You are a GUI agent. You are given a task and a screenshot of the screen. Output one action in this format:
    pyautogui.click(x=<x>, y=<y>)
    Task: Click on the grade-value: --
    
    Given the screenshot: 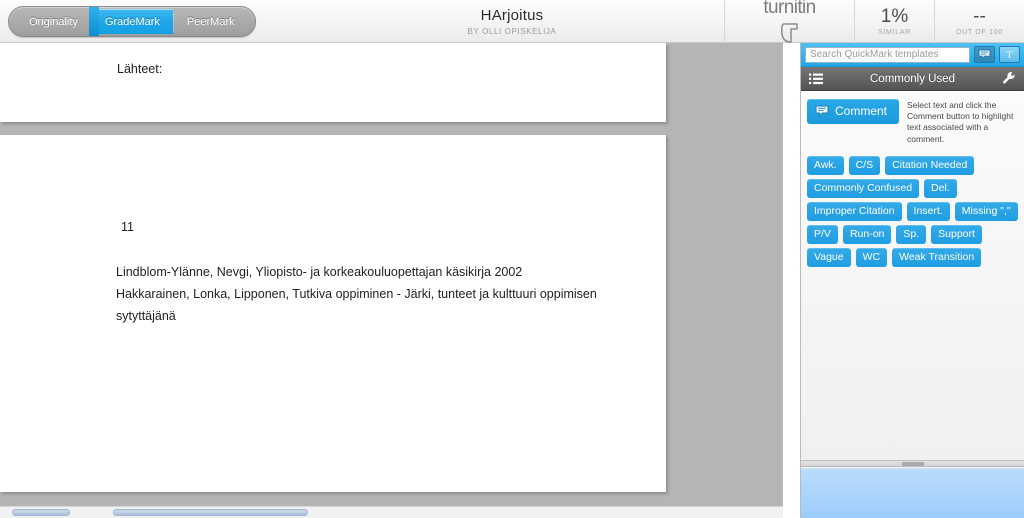 What is the action you would take?
    pyautogui.click(x=979, y=16)
    